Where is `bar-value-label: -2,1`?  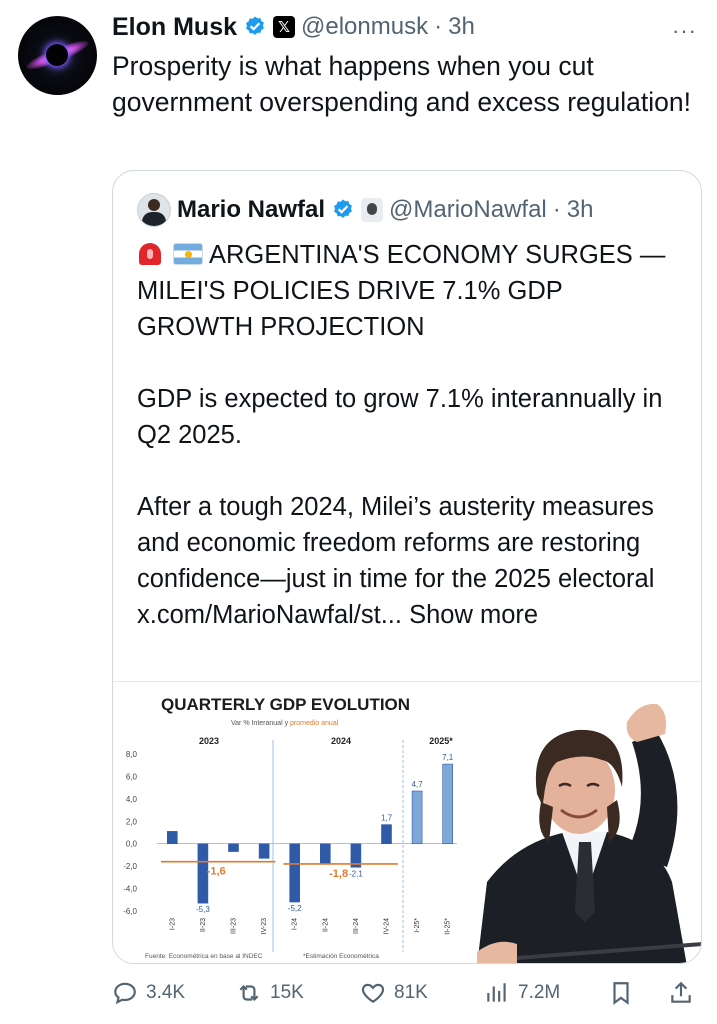 bar-value-label: -2,1 is located at coordinates (356, 873).